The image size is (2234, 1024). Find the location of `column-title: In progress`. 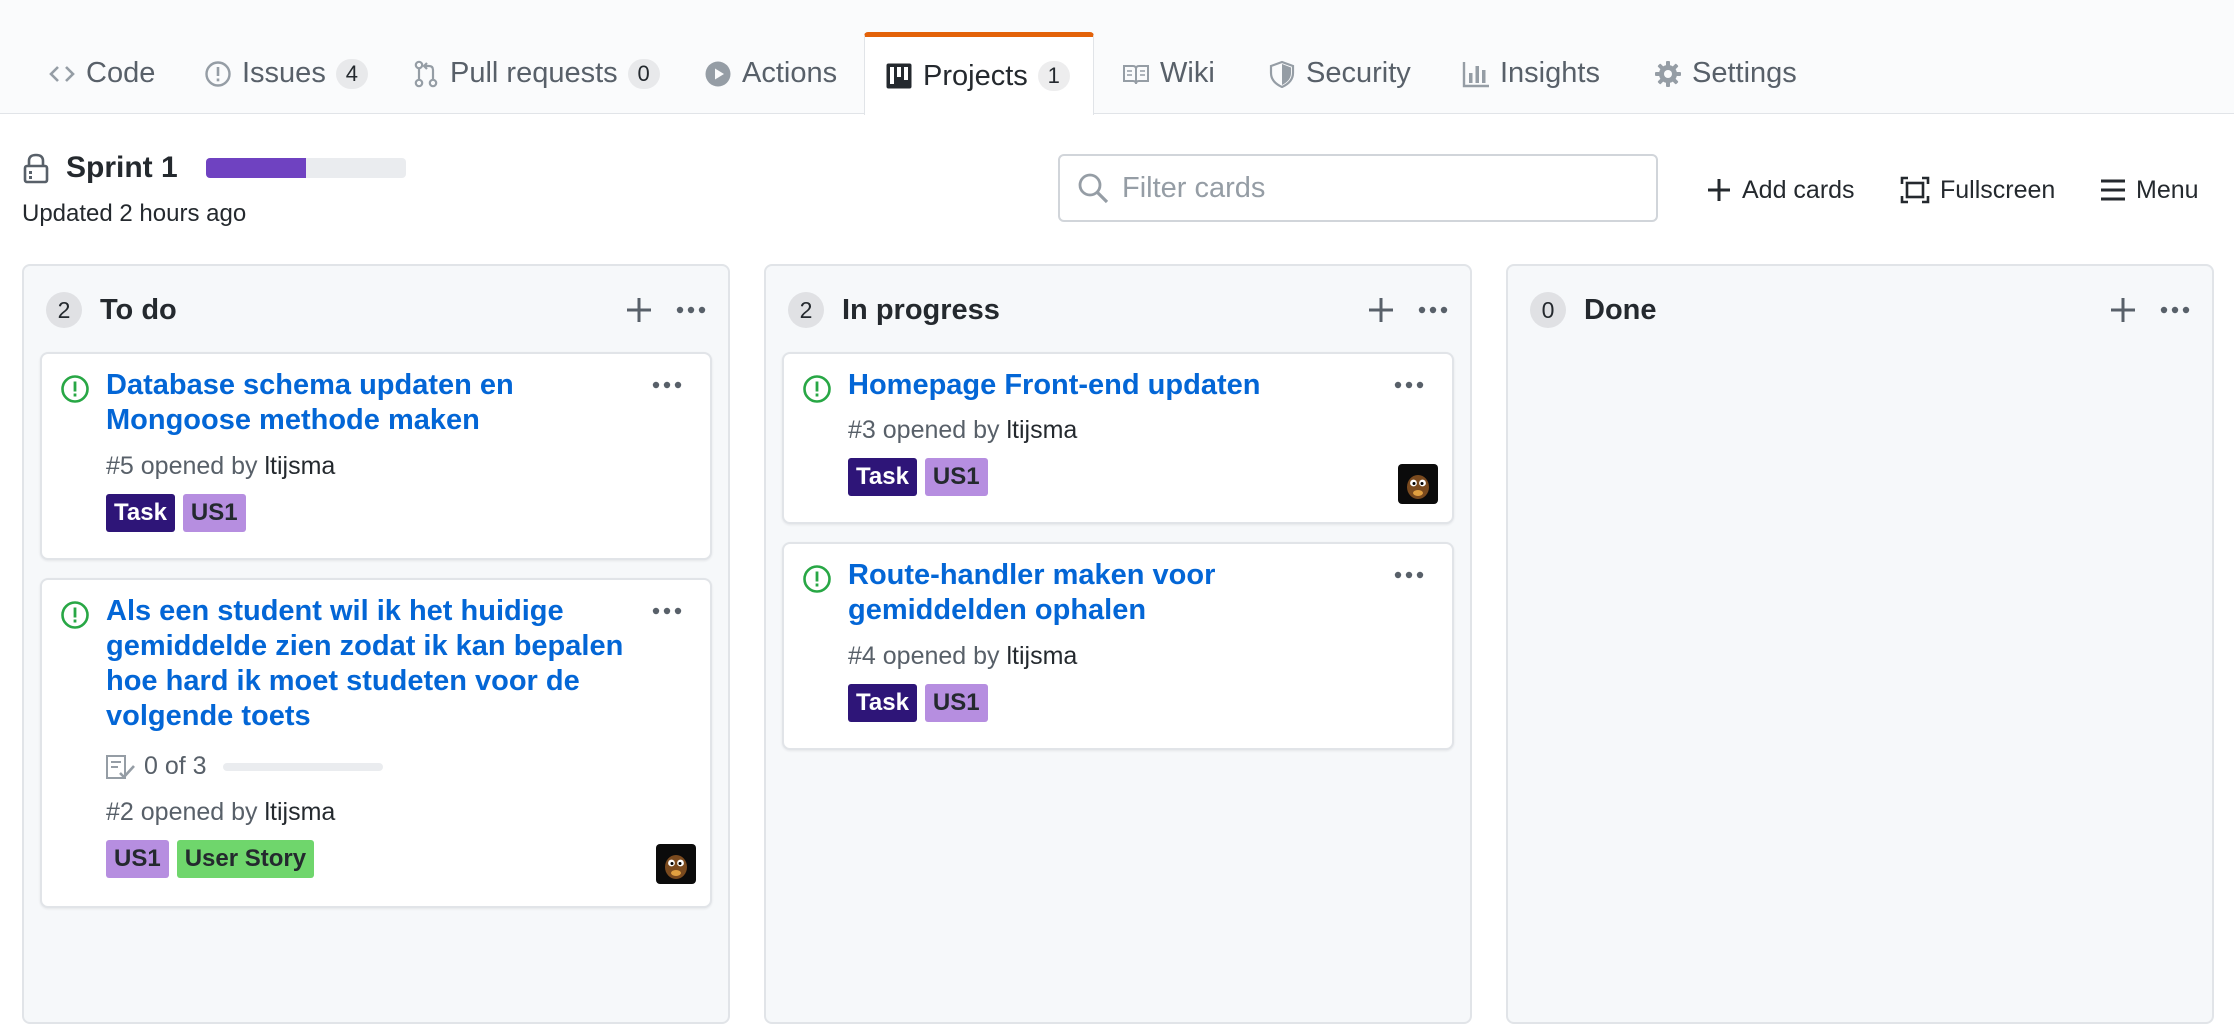

column-title: In progress is located at coordinates (921, 309).